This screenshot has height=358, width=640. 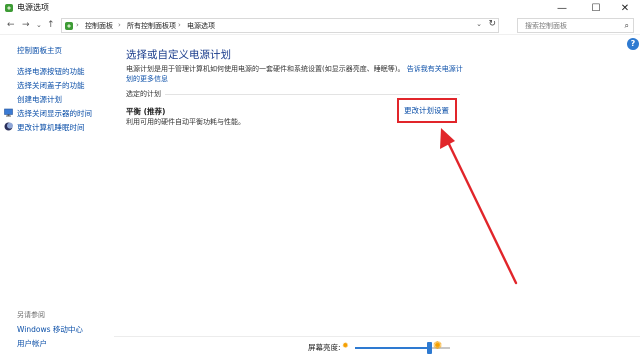 What do you see at coordinates (51, 127) in the screenshot?
I see `sidebar-item-sleep-time: 更改计算机睡眠时间` at bounding box center [51, 127].